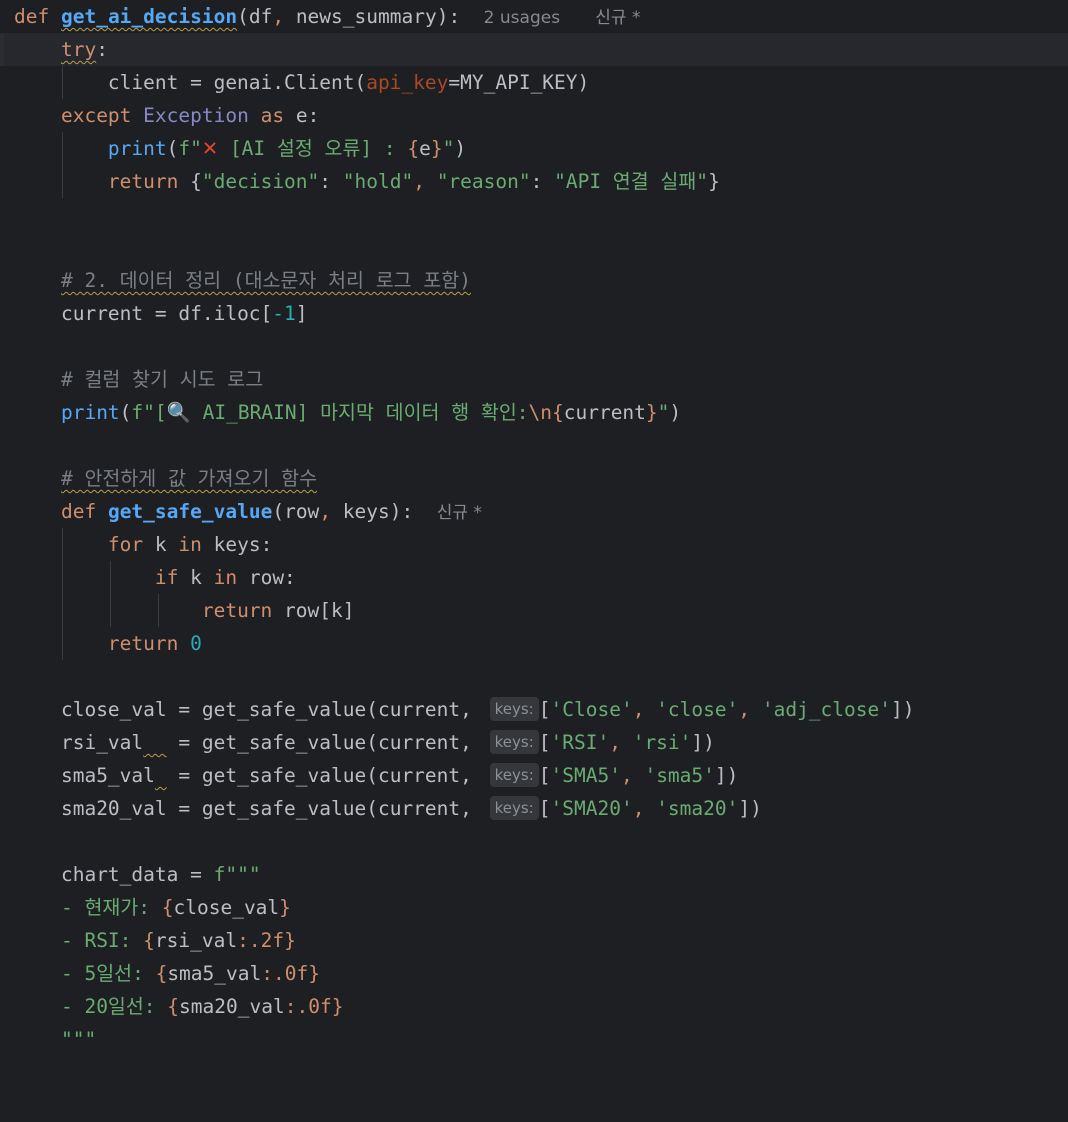 Image resolution: width=1068 pixels, height=1122 pixels. Describe the element at coordinates (260, 181) in the screenshot. I see `string: "decision"` at that location.